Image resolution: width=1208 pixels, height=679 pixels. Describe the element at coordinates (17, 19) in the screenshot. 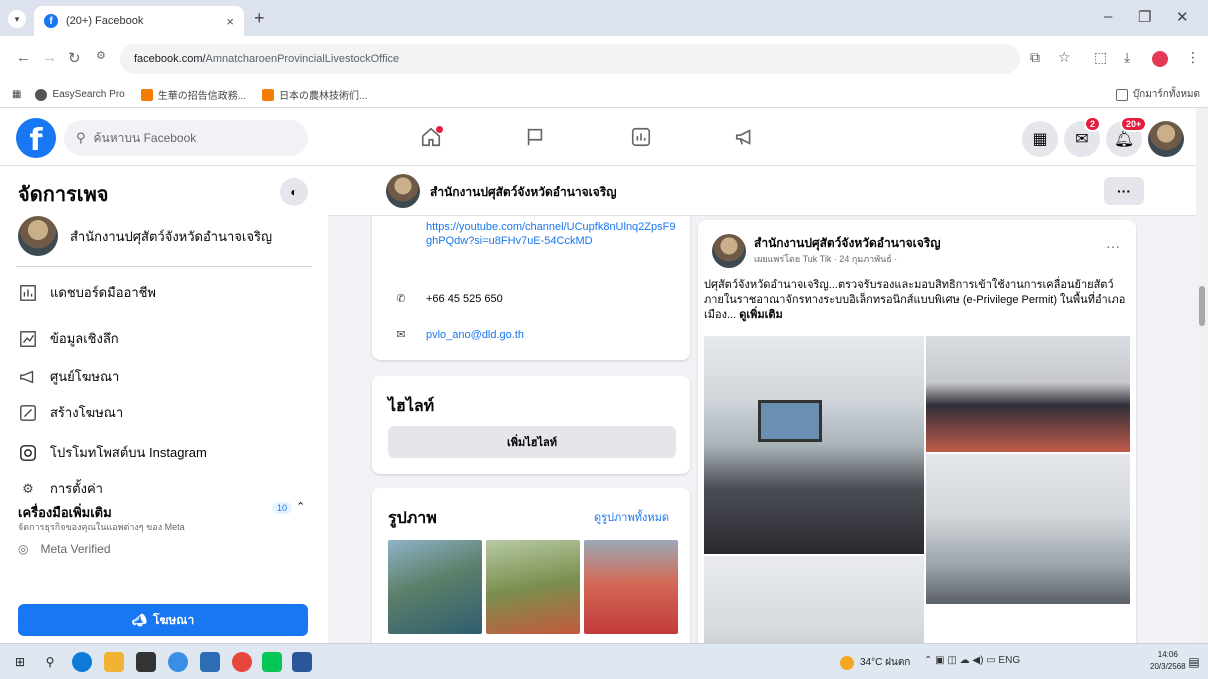

I see `tab-search-icon: ▾` at that location.